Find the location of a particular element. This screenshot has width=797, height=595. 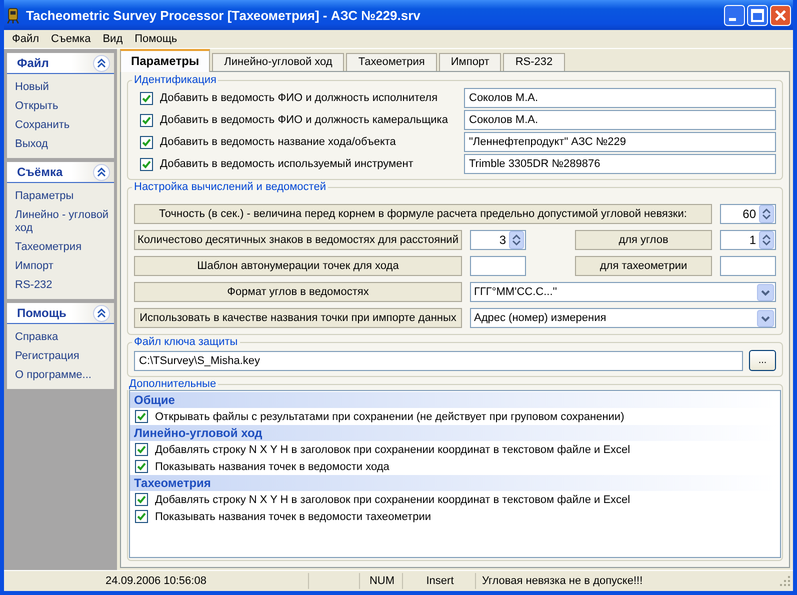

minimize-button is located at coordinates (734, 15).